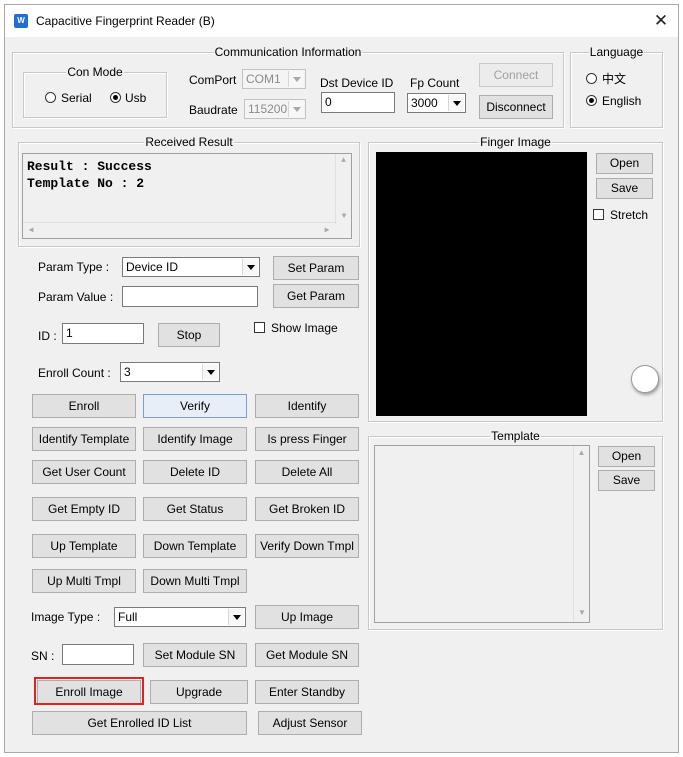  I want to click on sn-label: SN :, so click(43, 656).